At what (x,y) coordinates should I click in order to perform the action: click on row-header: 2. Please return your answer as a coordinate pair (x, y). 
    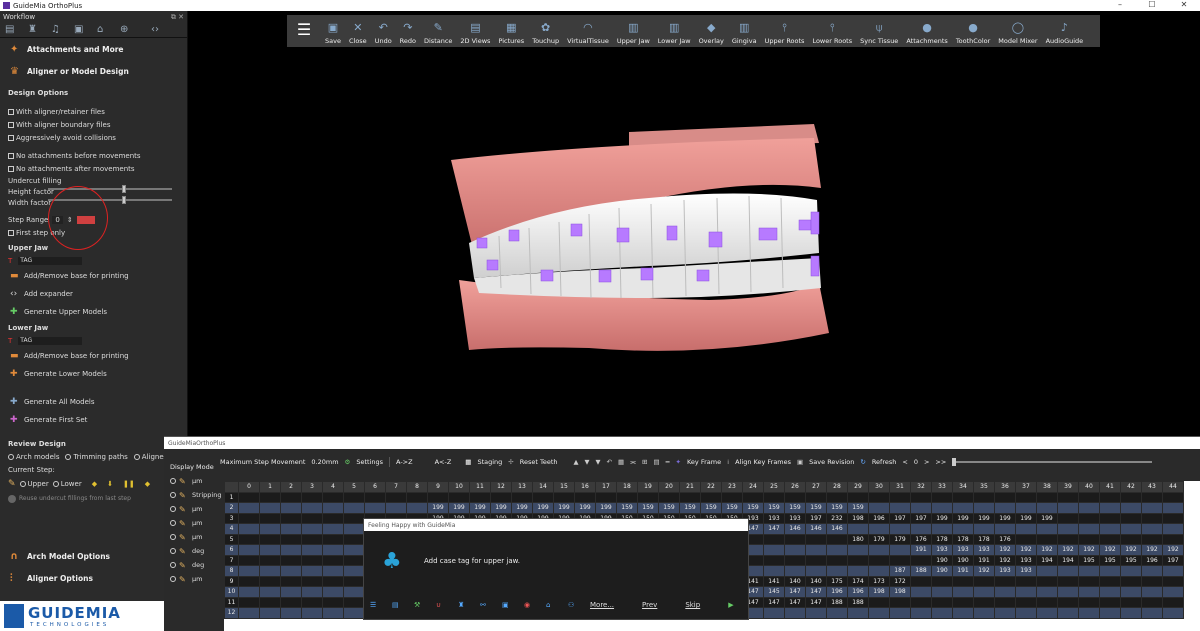
    Looking at the image, I should click on (231, 508).